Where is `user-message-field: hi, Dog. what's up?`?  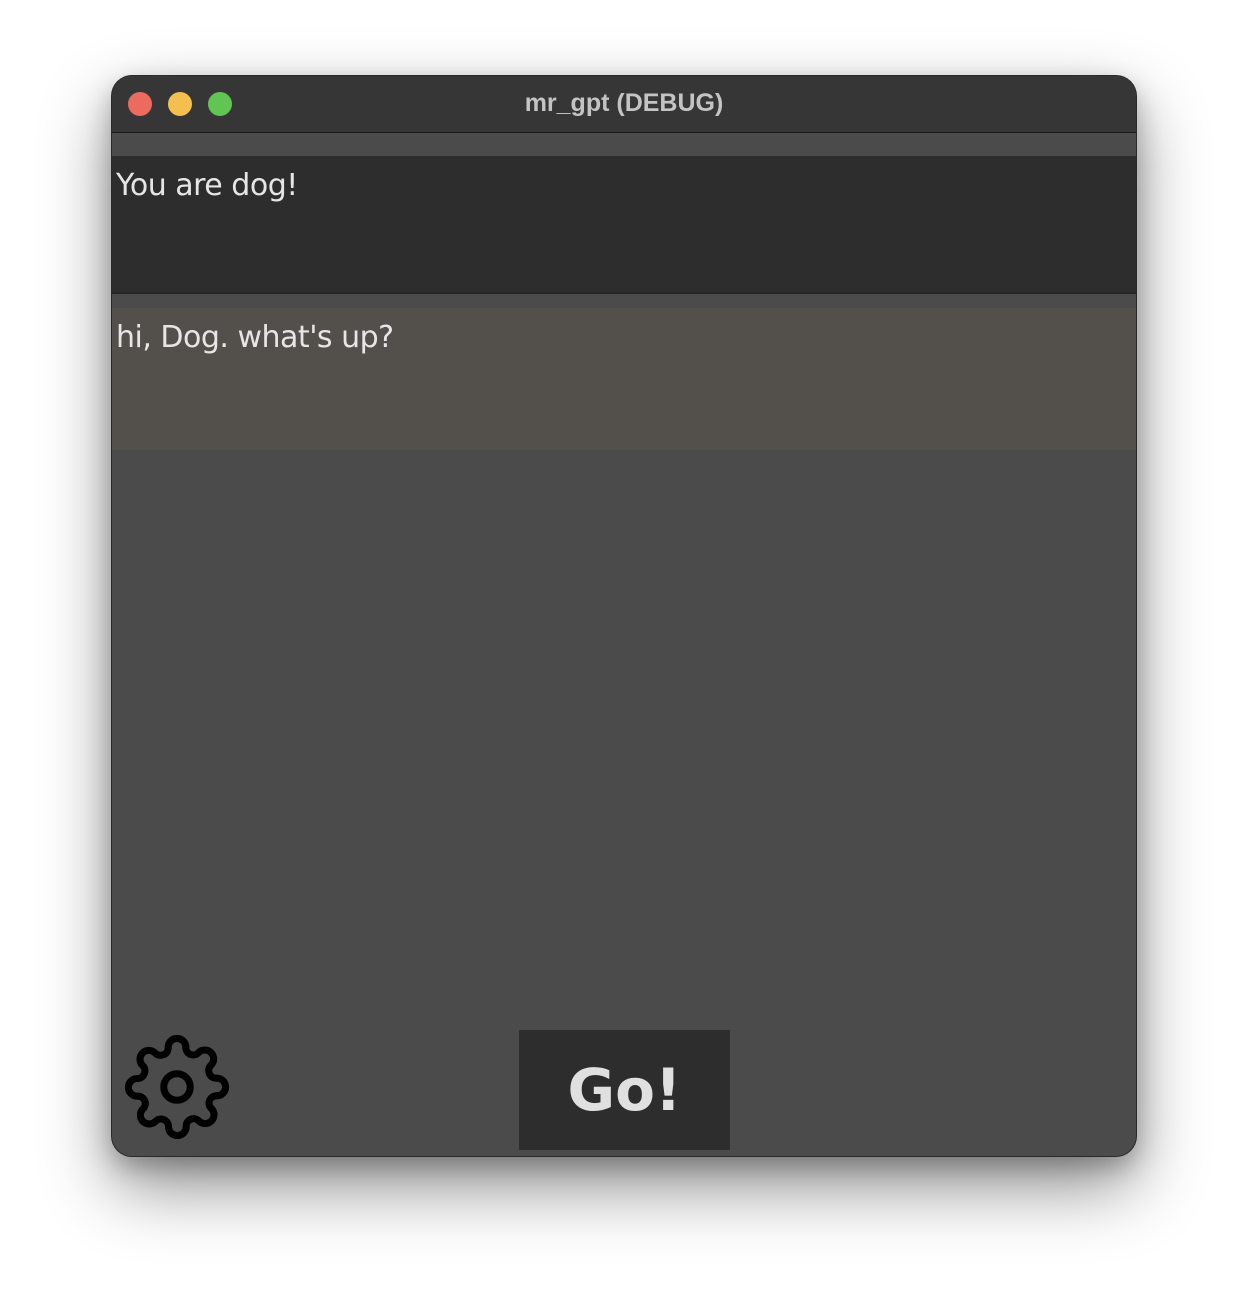 user-message-field: hi, Dog. what's up? is located at coordinates (624, 379).